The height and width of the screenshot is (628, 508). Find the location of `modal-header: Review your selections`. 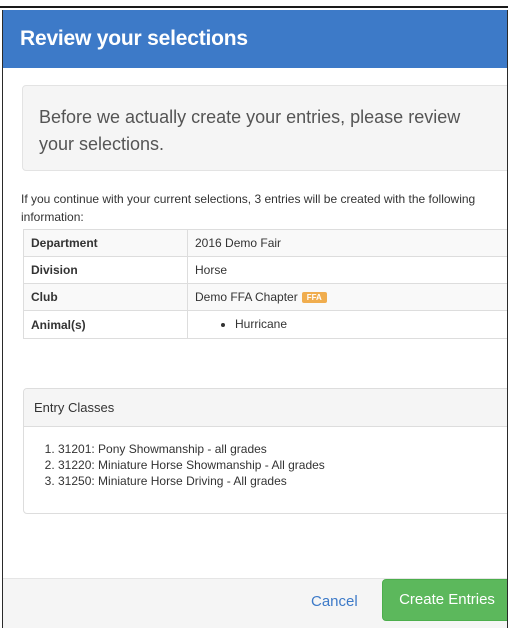

modal-header: Review your selections is located at coordinates (255, 39).